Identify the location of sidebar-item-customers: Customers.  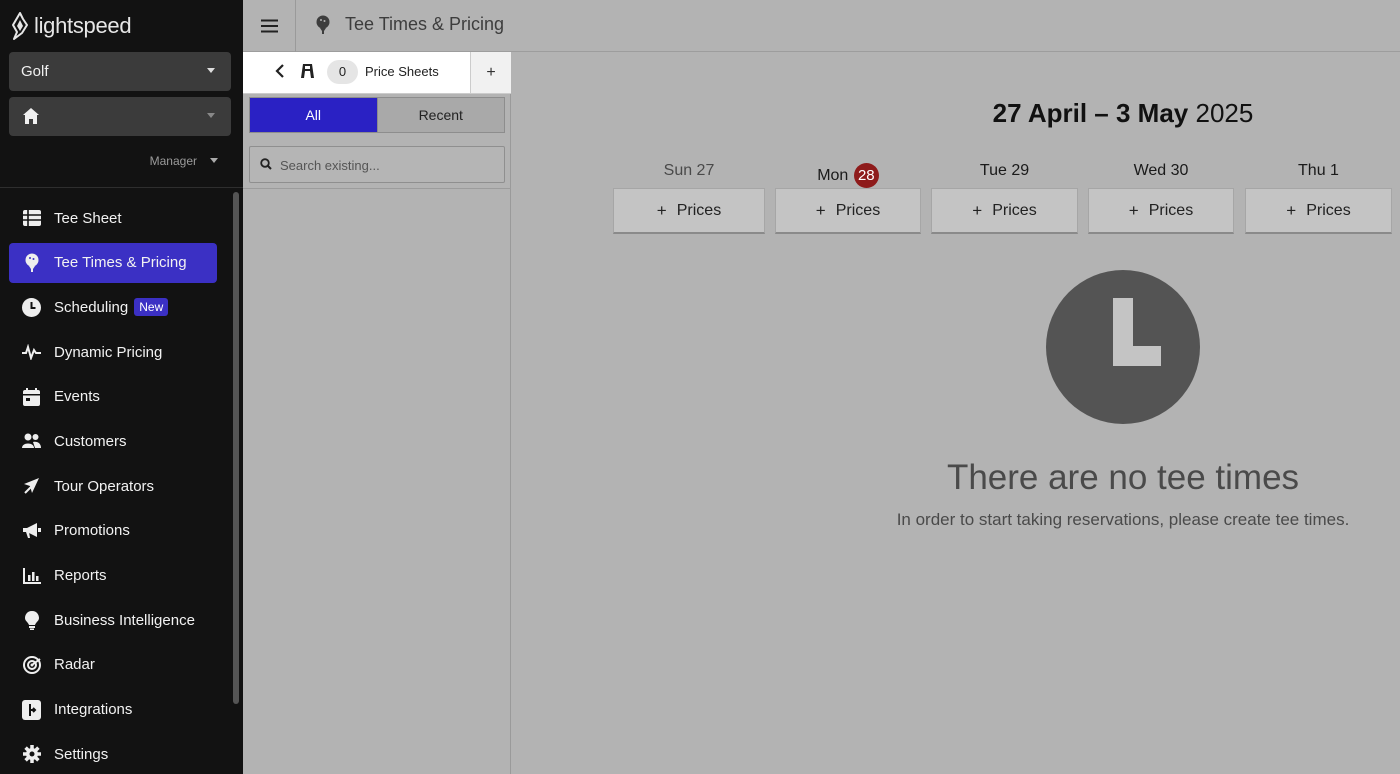
(113, 441).